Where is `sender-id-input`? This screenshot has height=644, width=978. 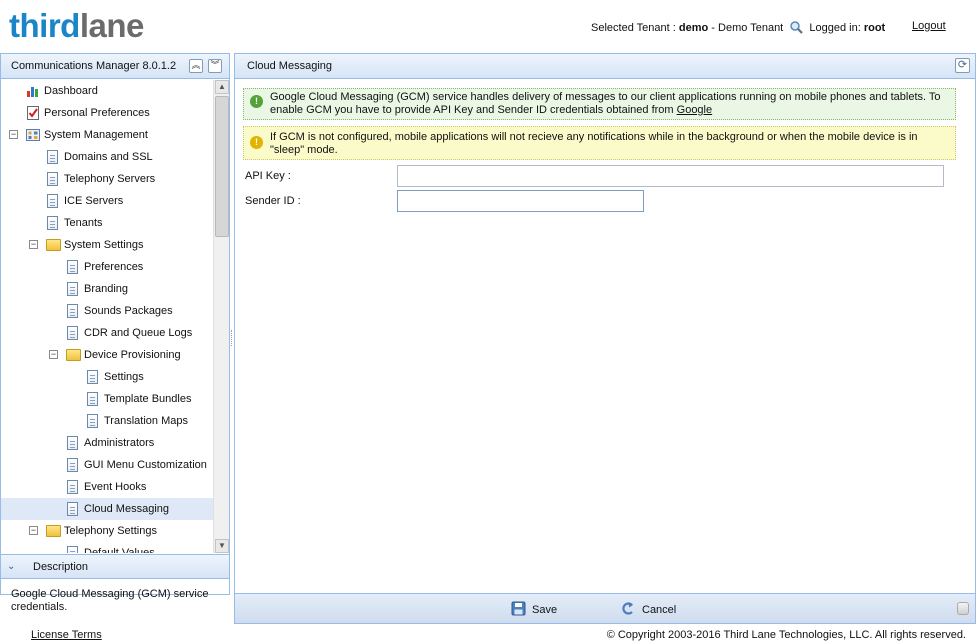
sender-id-input is located at coordinates (520, 201).